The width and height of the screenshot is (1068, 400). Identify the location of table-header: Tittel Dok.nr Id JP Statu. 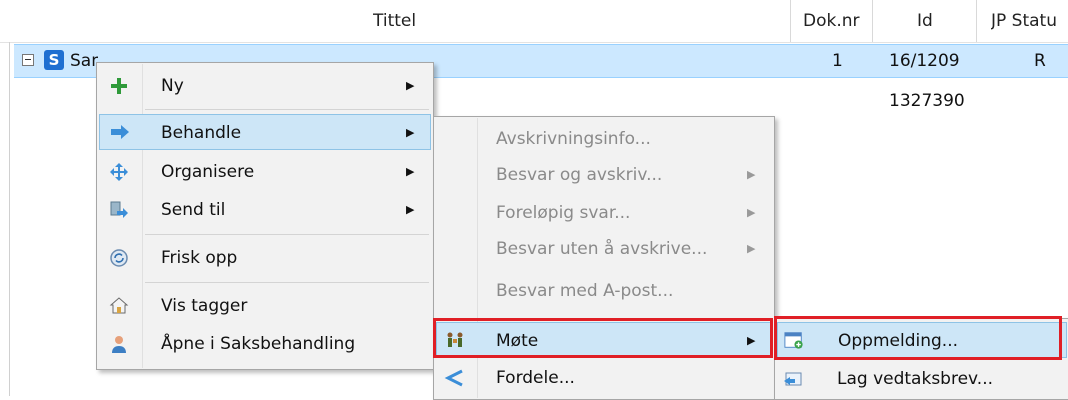
(534, 21).